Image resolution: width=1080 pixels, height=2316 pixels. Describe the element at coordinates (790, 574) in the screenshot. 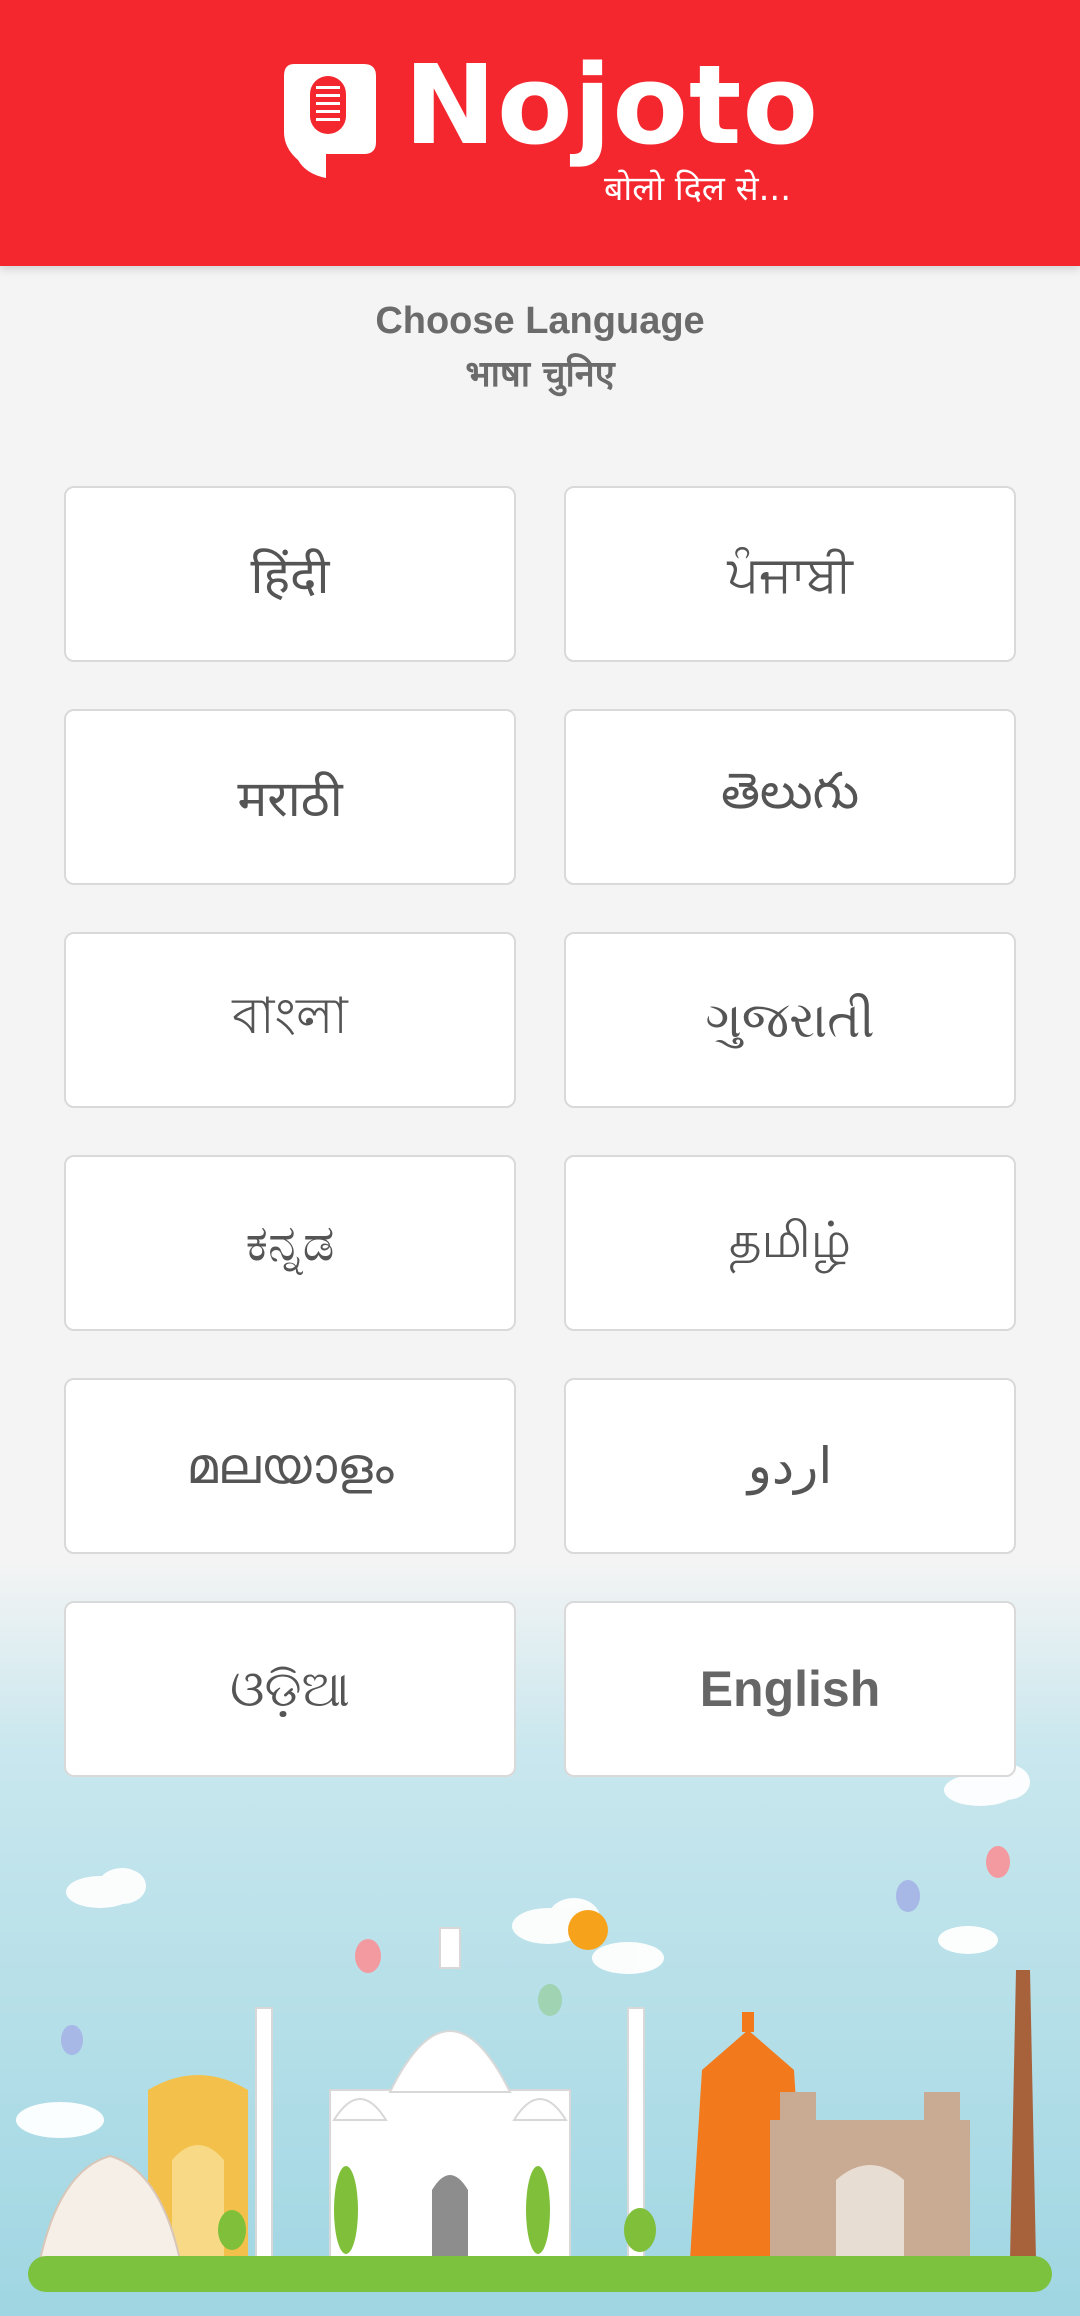

I see `language-button-punjabi: ਪੰਜਾਬੀ` at that location.